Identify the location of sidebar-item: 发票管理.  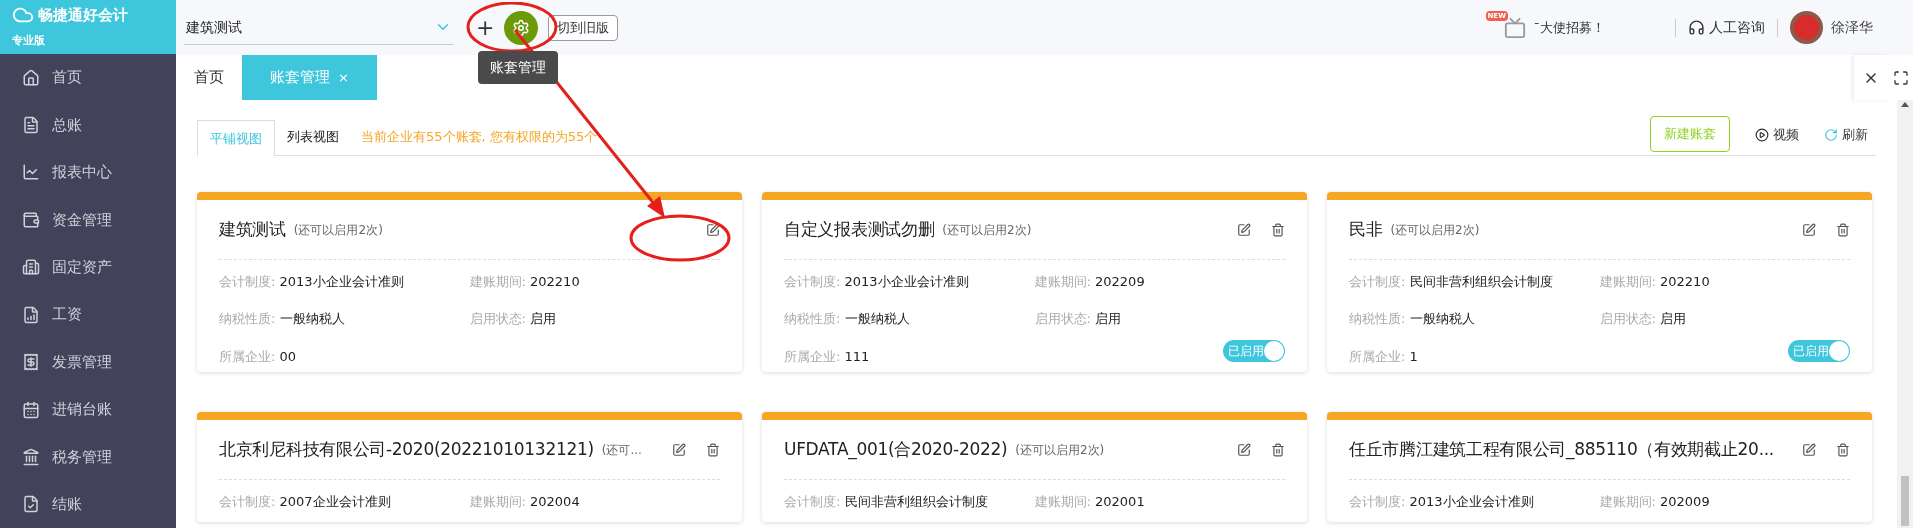
(88, 362).